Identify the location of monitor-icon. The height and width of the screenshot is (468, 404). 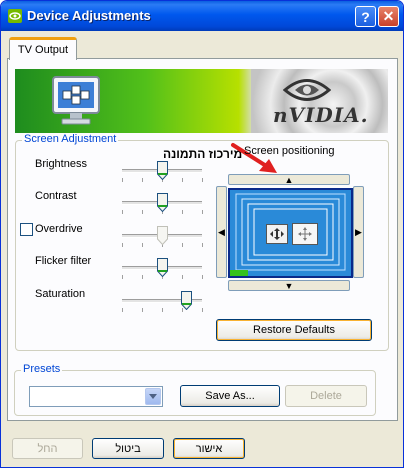
(76, 100).